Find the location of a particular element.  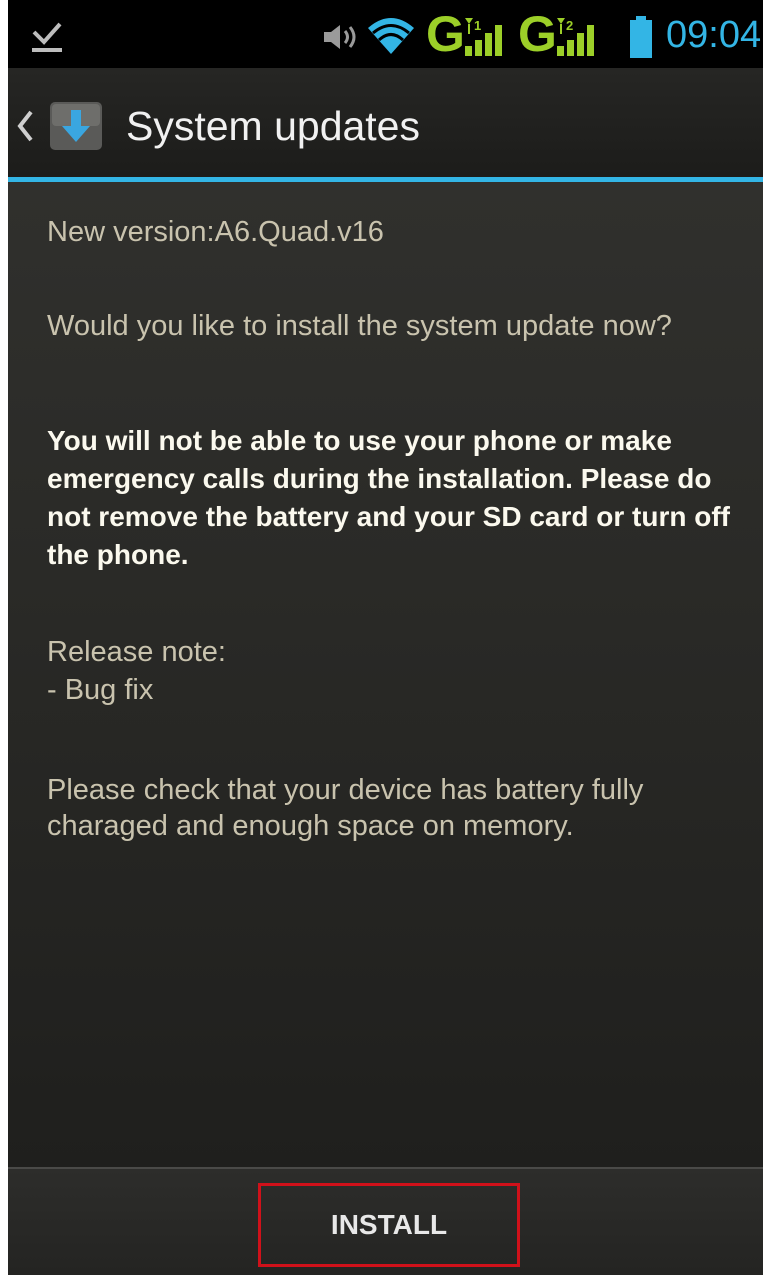

new-version-text: New version:A6.Quad.v16 is located at coordinates (215, 232).